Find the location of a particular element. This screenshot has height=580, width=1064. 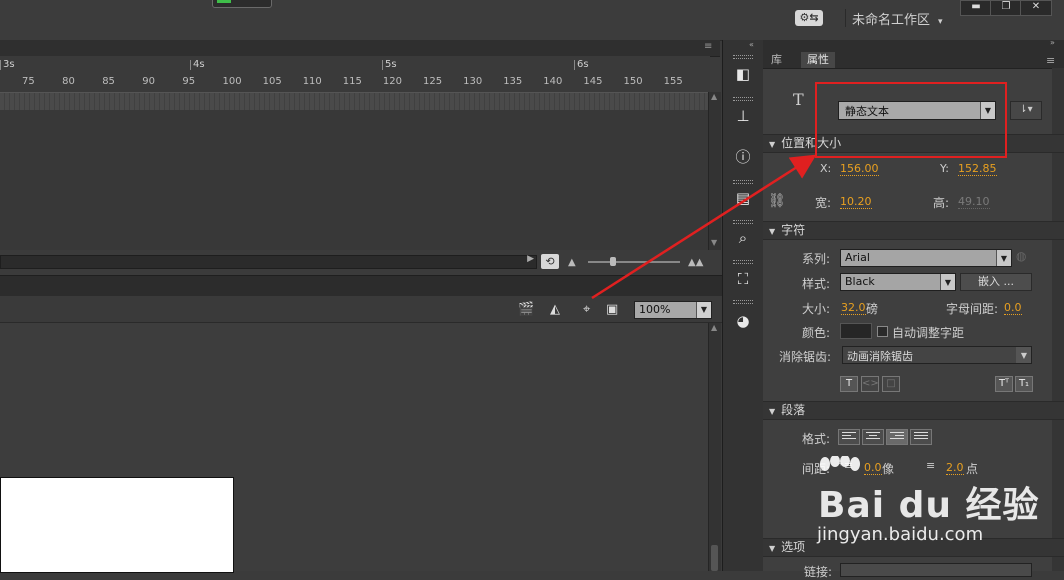

annotation-arrow is located at coordinates (704, 227).